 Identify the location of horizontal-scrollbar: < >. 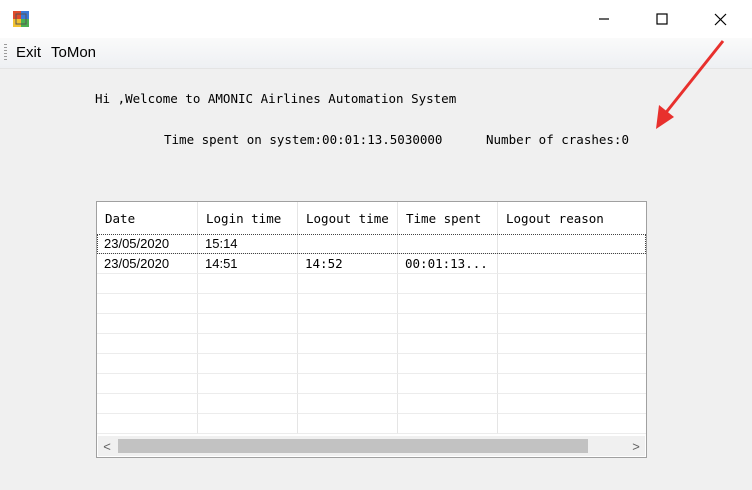
(371, 446).